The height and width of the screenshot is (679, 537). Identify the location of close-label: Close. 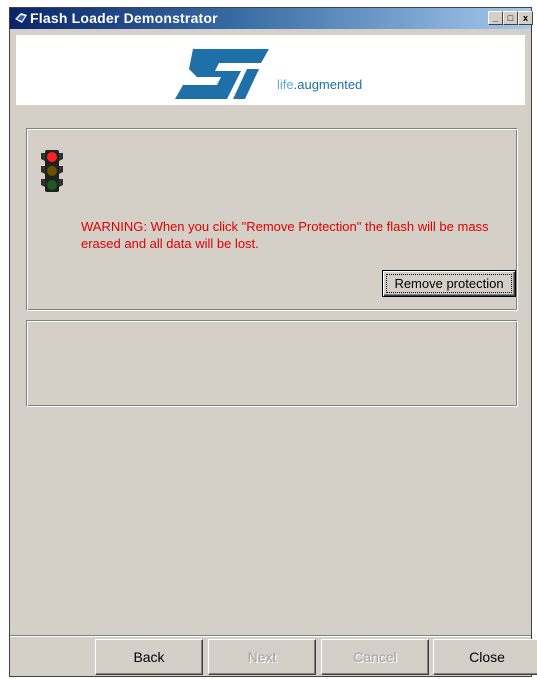
(487, 657).